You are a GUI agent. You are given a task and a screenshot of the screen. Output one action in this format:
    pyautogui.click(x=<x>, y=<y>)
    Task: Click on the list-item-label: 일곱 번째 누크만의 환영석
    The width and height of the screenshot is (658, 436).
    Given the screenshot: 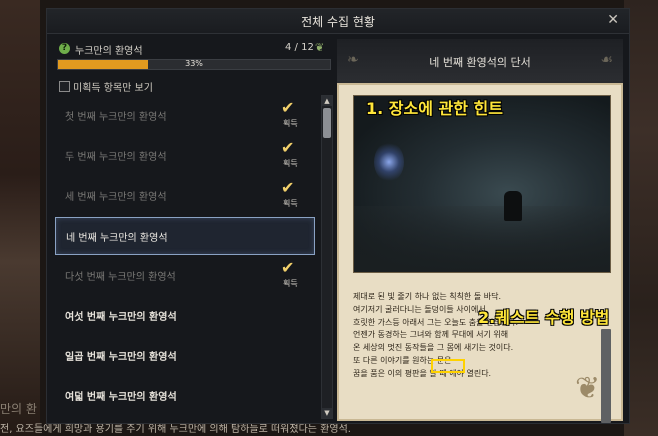 What is the action you would take?
    pyautogui.click(x=121, y=357)
    